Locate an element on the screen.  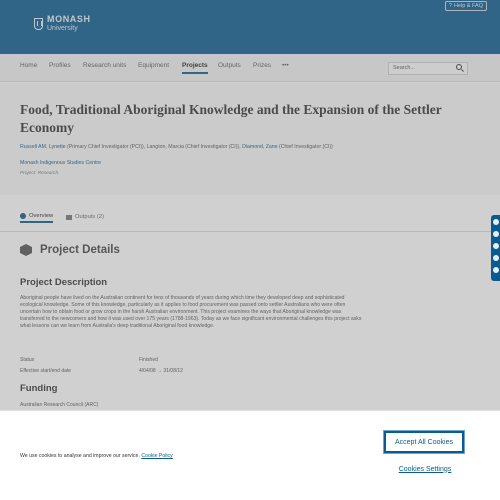
tab-outputs-label: Outputs (2) is located at coordinates (89, 217).